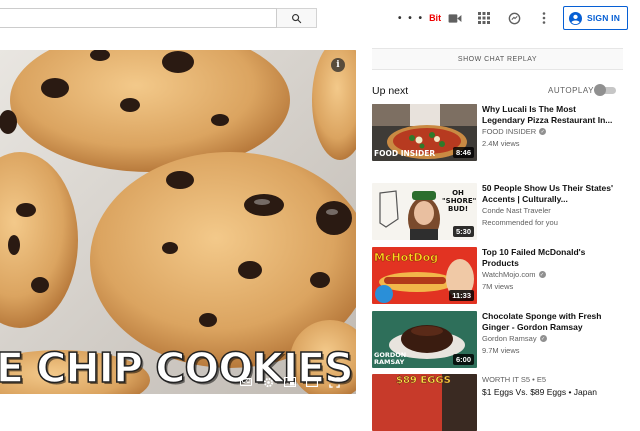 Image resolution: width=640 pixels, height=431 pixels. Describe the element at coordinates (501, 143) in the screenshot. I see `video-meta: 2.4M views` at that location.